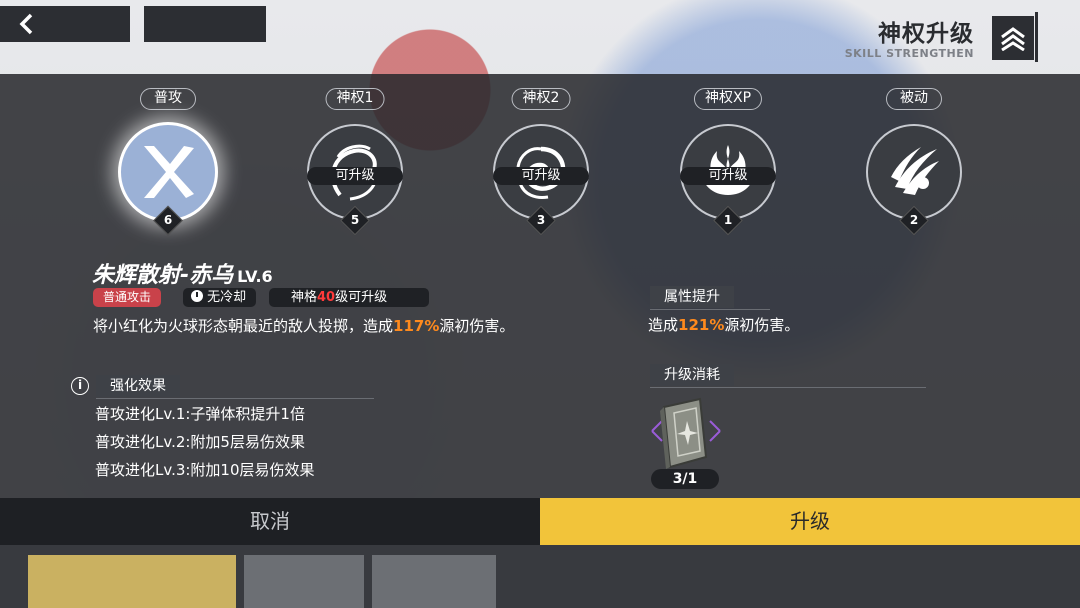 The height and width of the screenshot is (608, 1080). What do you see at coordinates (540, 576) in the screenshot?
I see `background-bottom-strip` at bounding box center [540, 576].